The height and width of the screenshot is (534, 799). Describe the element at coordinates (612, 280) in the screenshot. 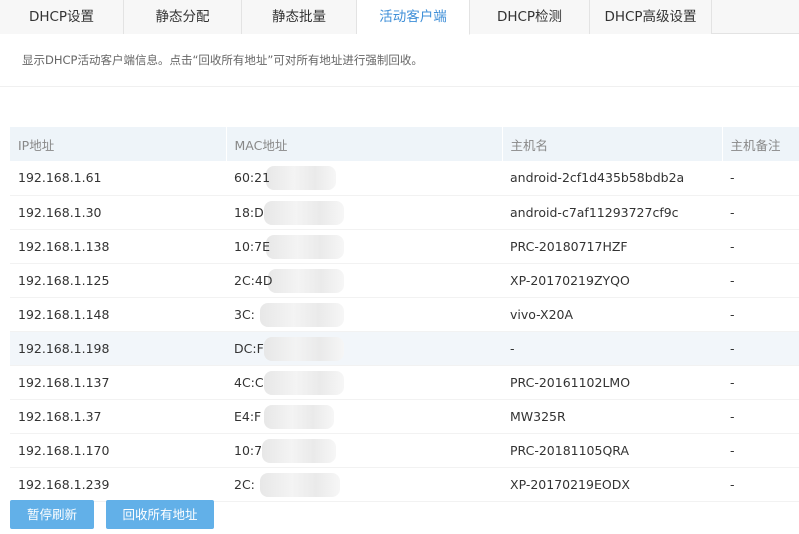

I see `cell-hostname: XP-20170219ZYQO` at that location.